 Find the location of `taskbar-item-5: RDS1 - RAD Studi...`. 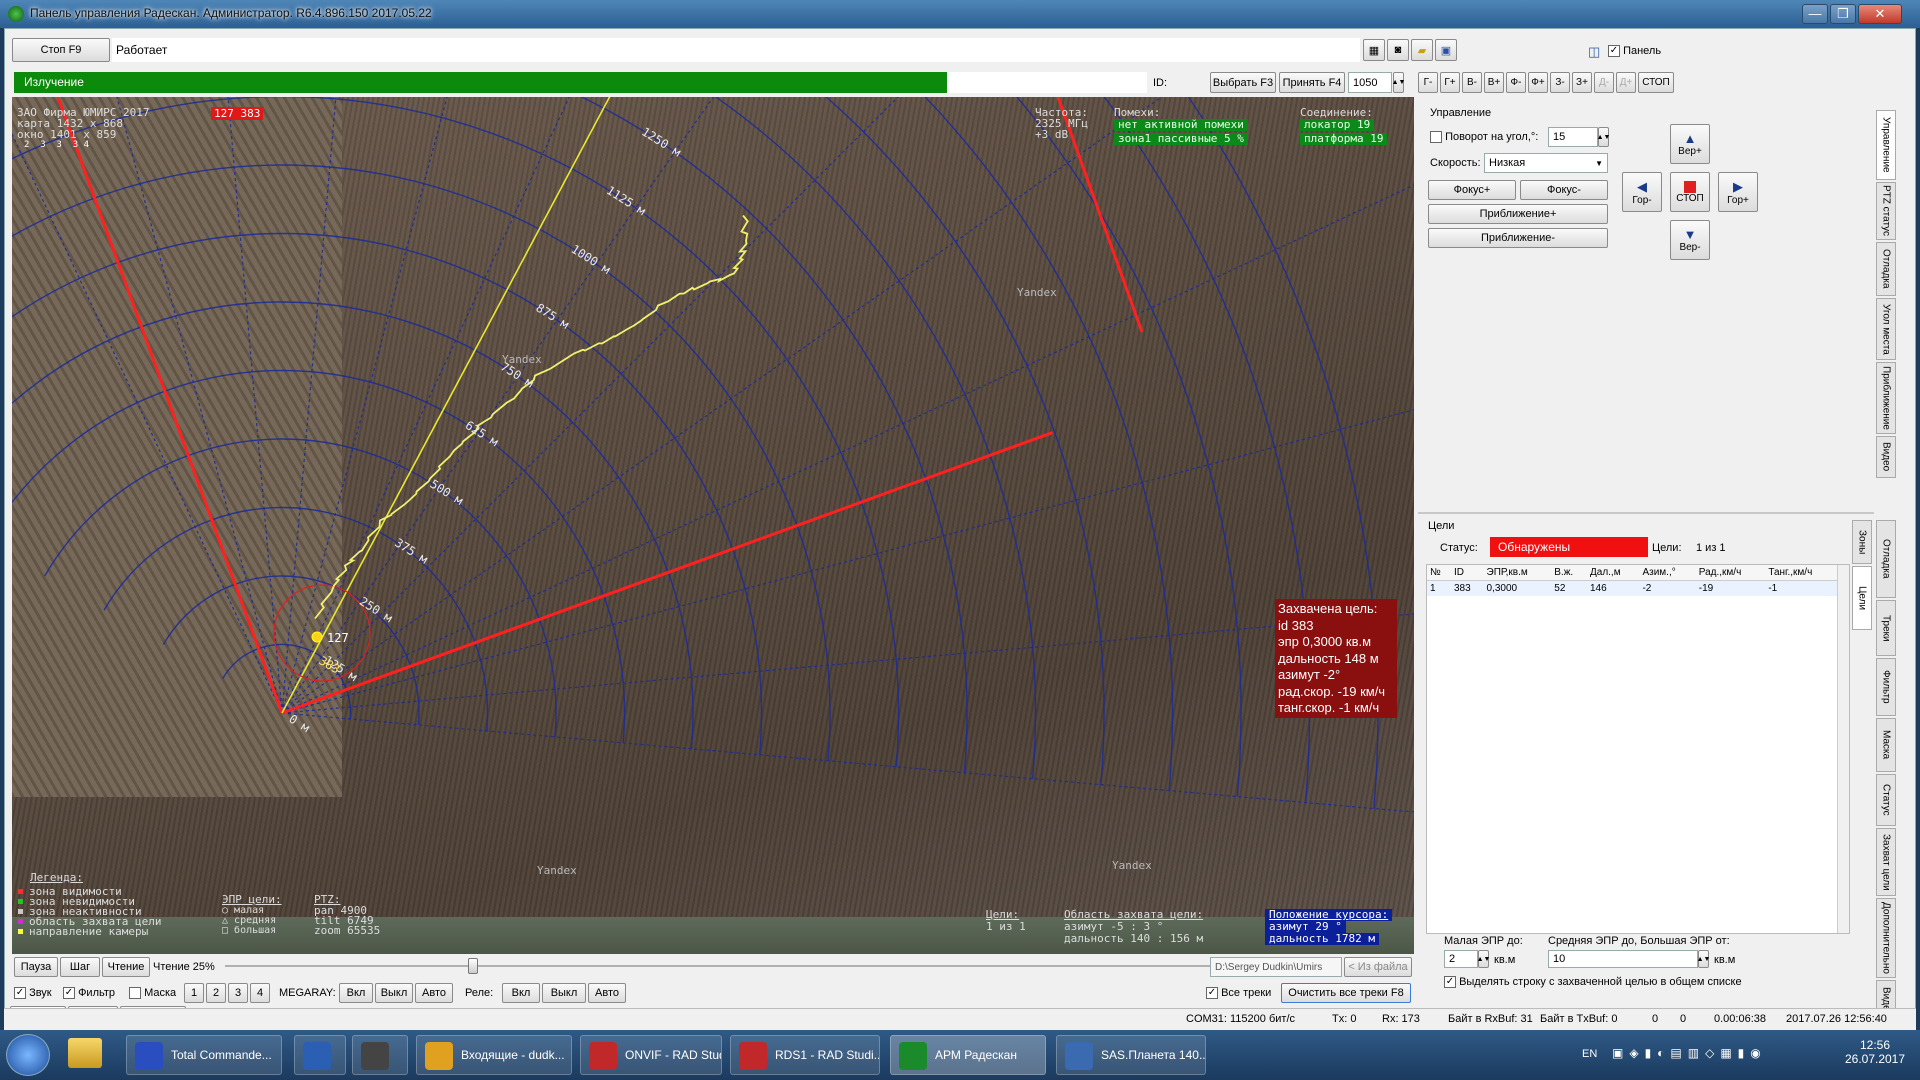

taskbar-item-5: RDS1 - RAD Studi... is located at coordinates (805, 1055).